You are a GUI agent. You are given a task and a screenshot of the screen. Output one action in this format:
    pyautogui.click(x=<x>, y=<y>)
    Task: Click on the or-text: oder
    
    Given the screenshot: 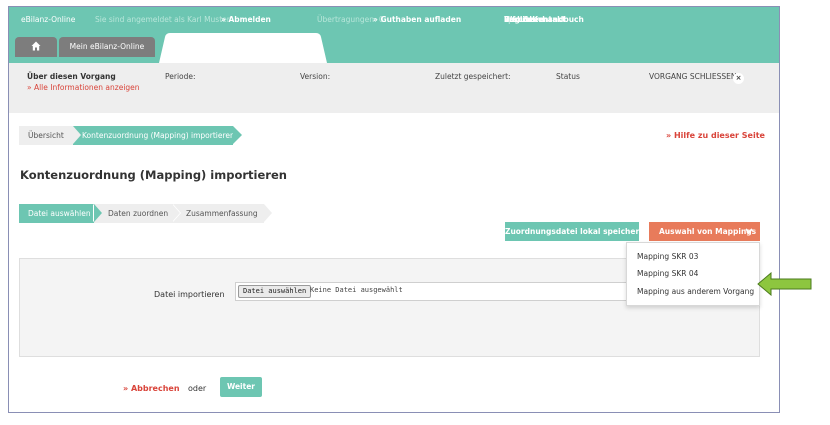 What is the action you would take?
    pyautogui.click(x=197, y=388)
    